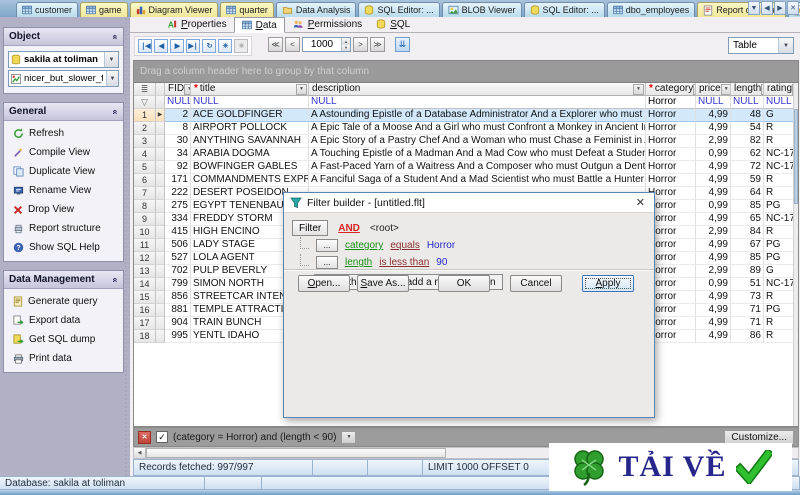 This screenshot has width=800, height=495. I want to click on cell-title: ACE GOLDFINGER, so click(250, 115).